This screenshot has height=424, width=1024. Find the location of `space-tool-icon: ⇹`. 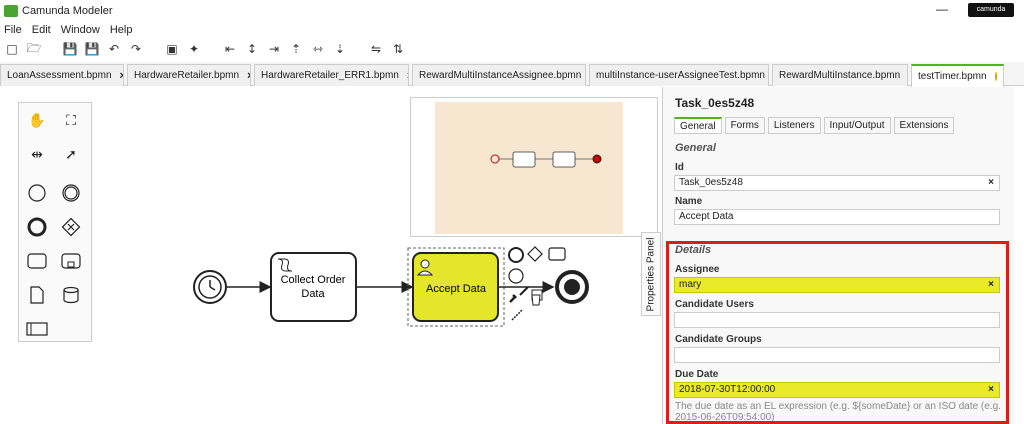

space-tool-icon: ⇹ is located at coordinates (37, 155).